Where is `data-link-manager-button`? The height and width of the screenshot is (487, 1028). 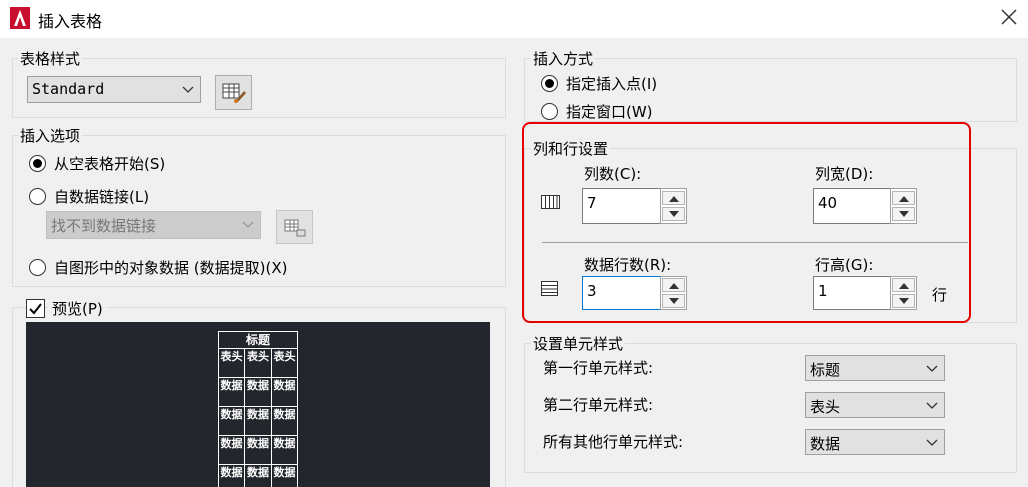
data-link-manager-button is located at coordinates (294, 227).